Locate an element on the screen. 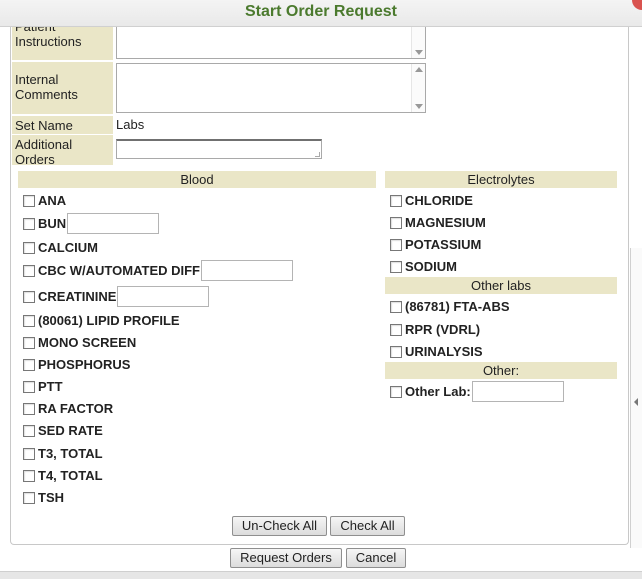 The height and width of the screenshot is (579, 642). cancel-button: Cancel is located at coordinates (376, 558).